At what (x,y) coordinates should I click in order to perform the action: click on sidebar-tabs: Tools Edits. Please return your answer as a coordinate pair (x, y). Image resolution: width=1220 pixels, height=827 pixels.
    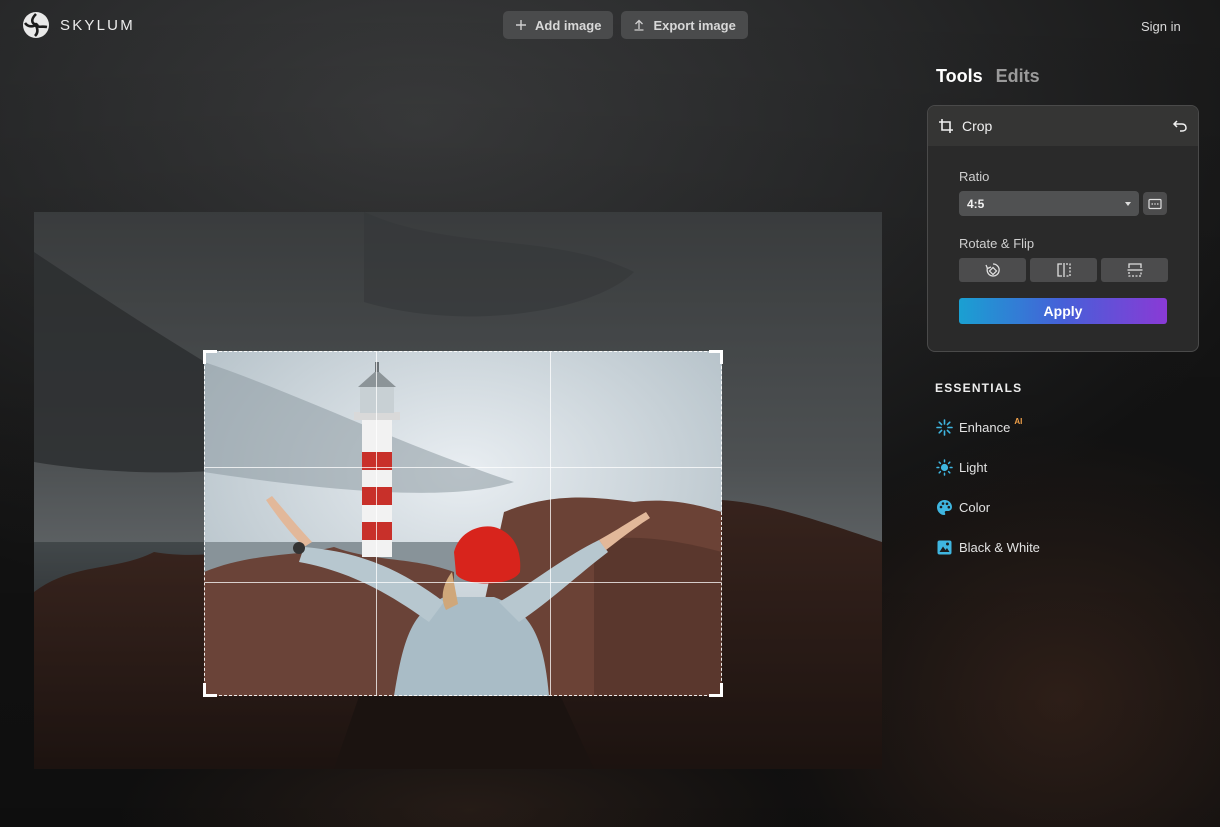
    Looking at the image, I should click on (988, 76).